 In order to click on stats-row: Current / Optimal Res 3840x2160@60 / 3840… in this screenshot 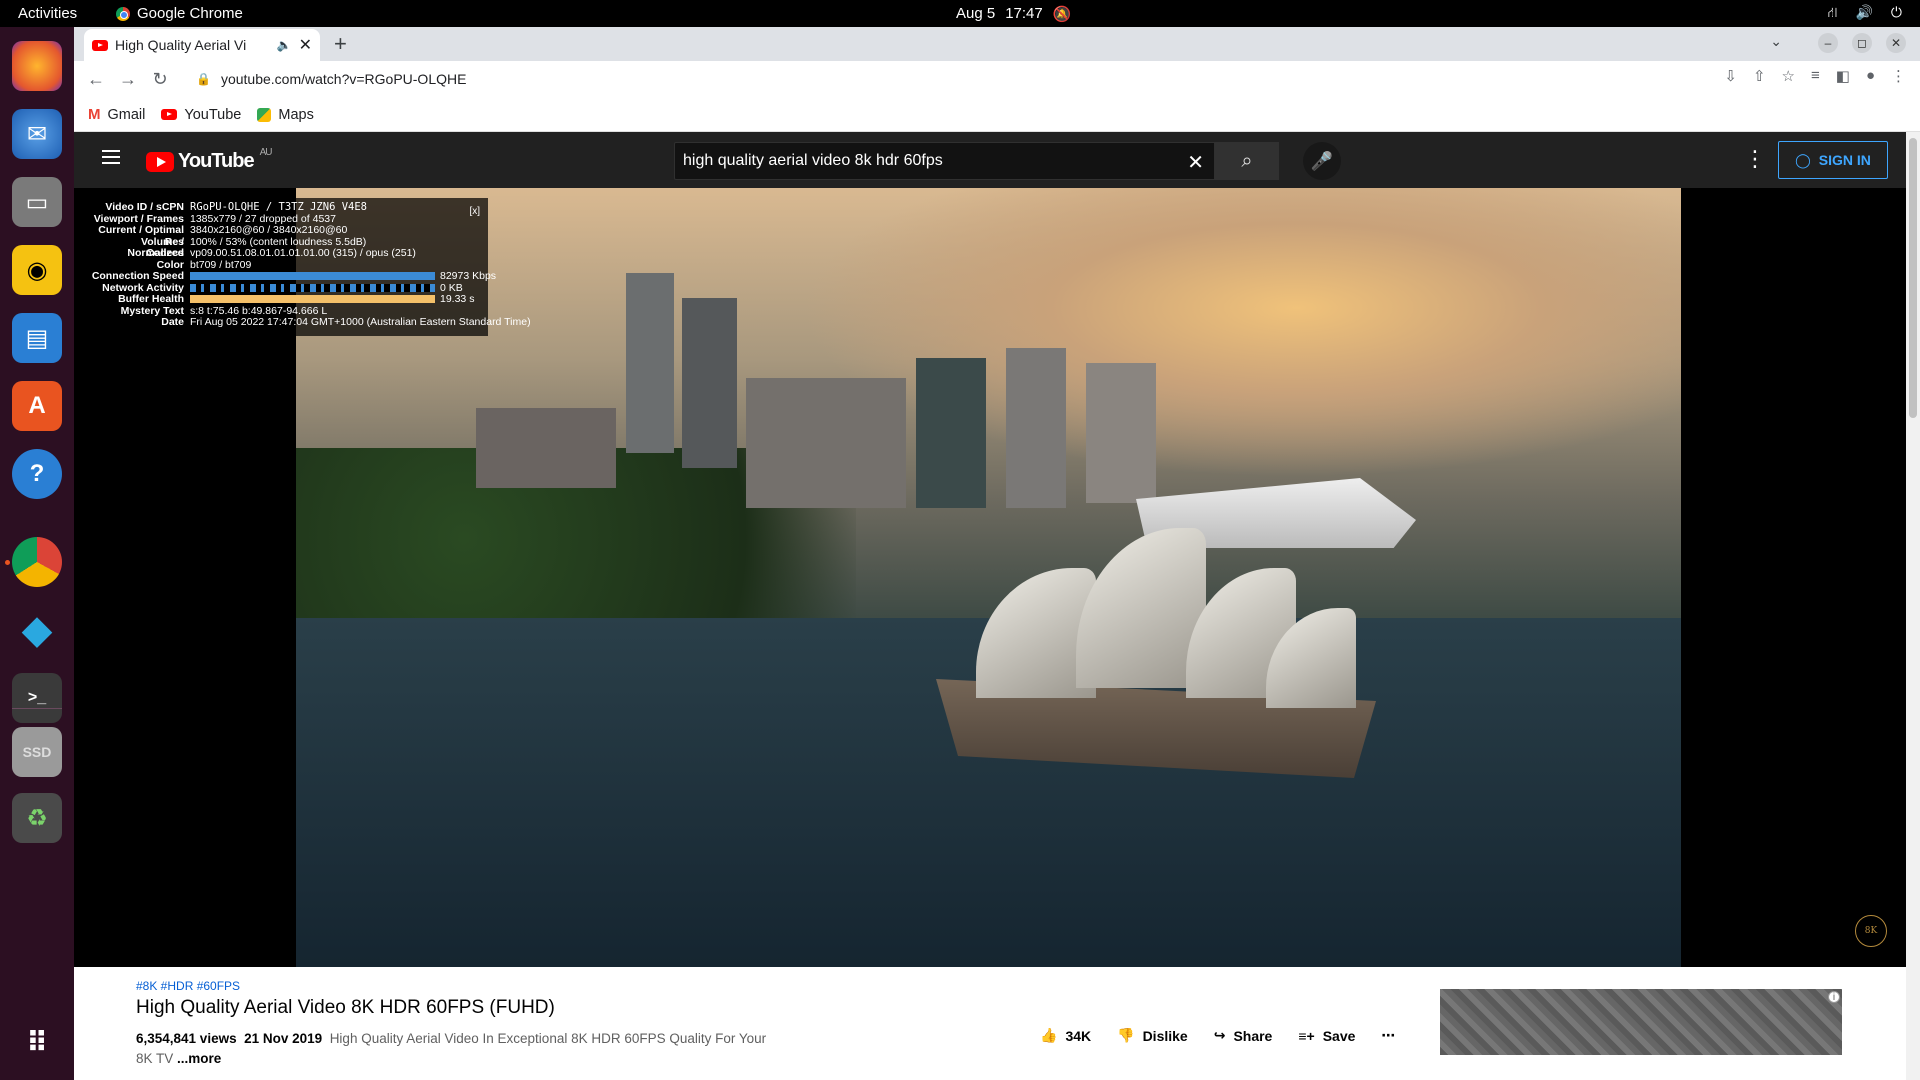, I will do `click(286, 235)`.